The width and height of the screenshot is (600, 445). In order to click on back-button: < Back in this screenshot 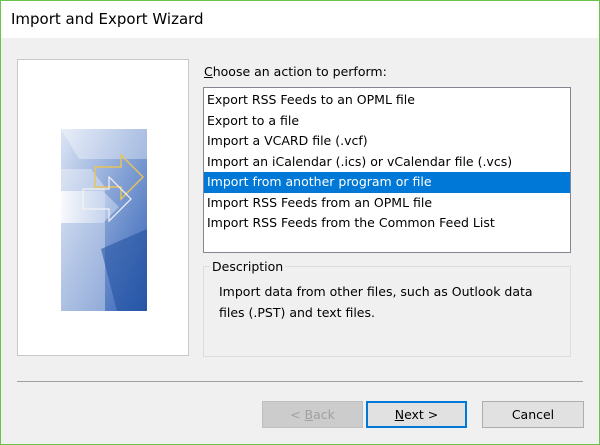, I will do `click(312, 414)`.